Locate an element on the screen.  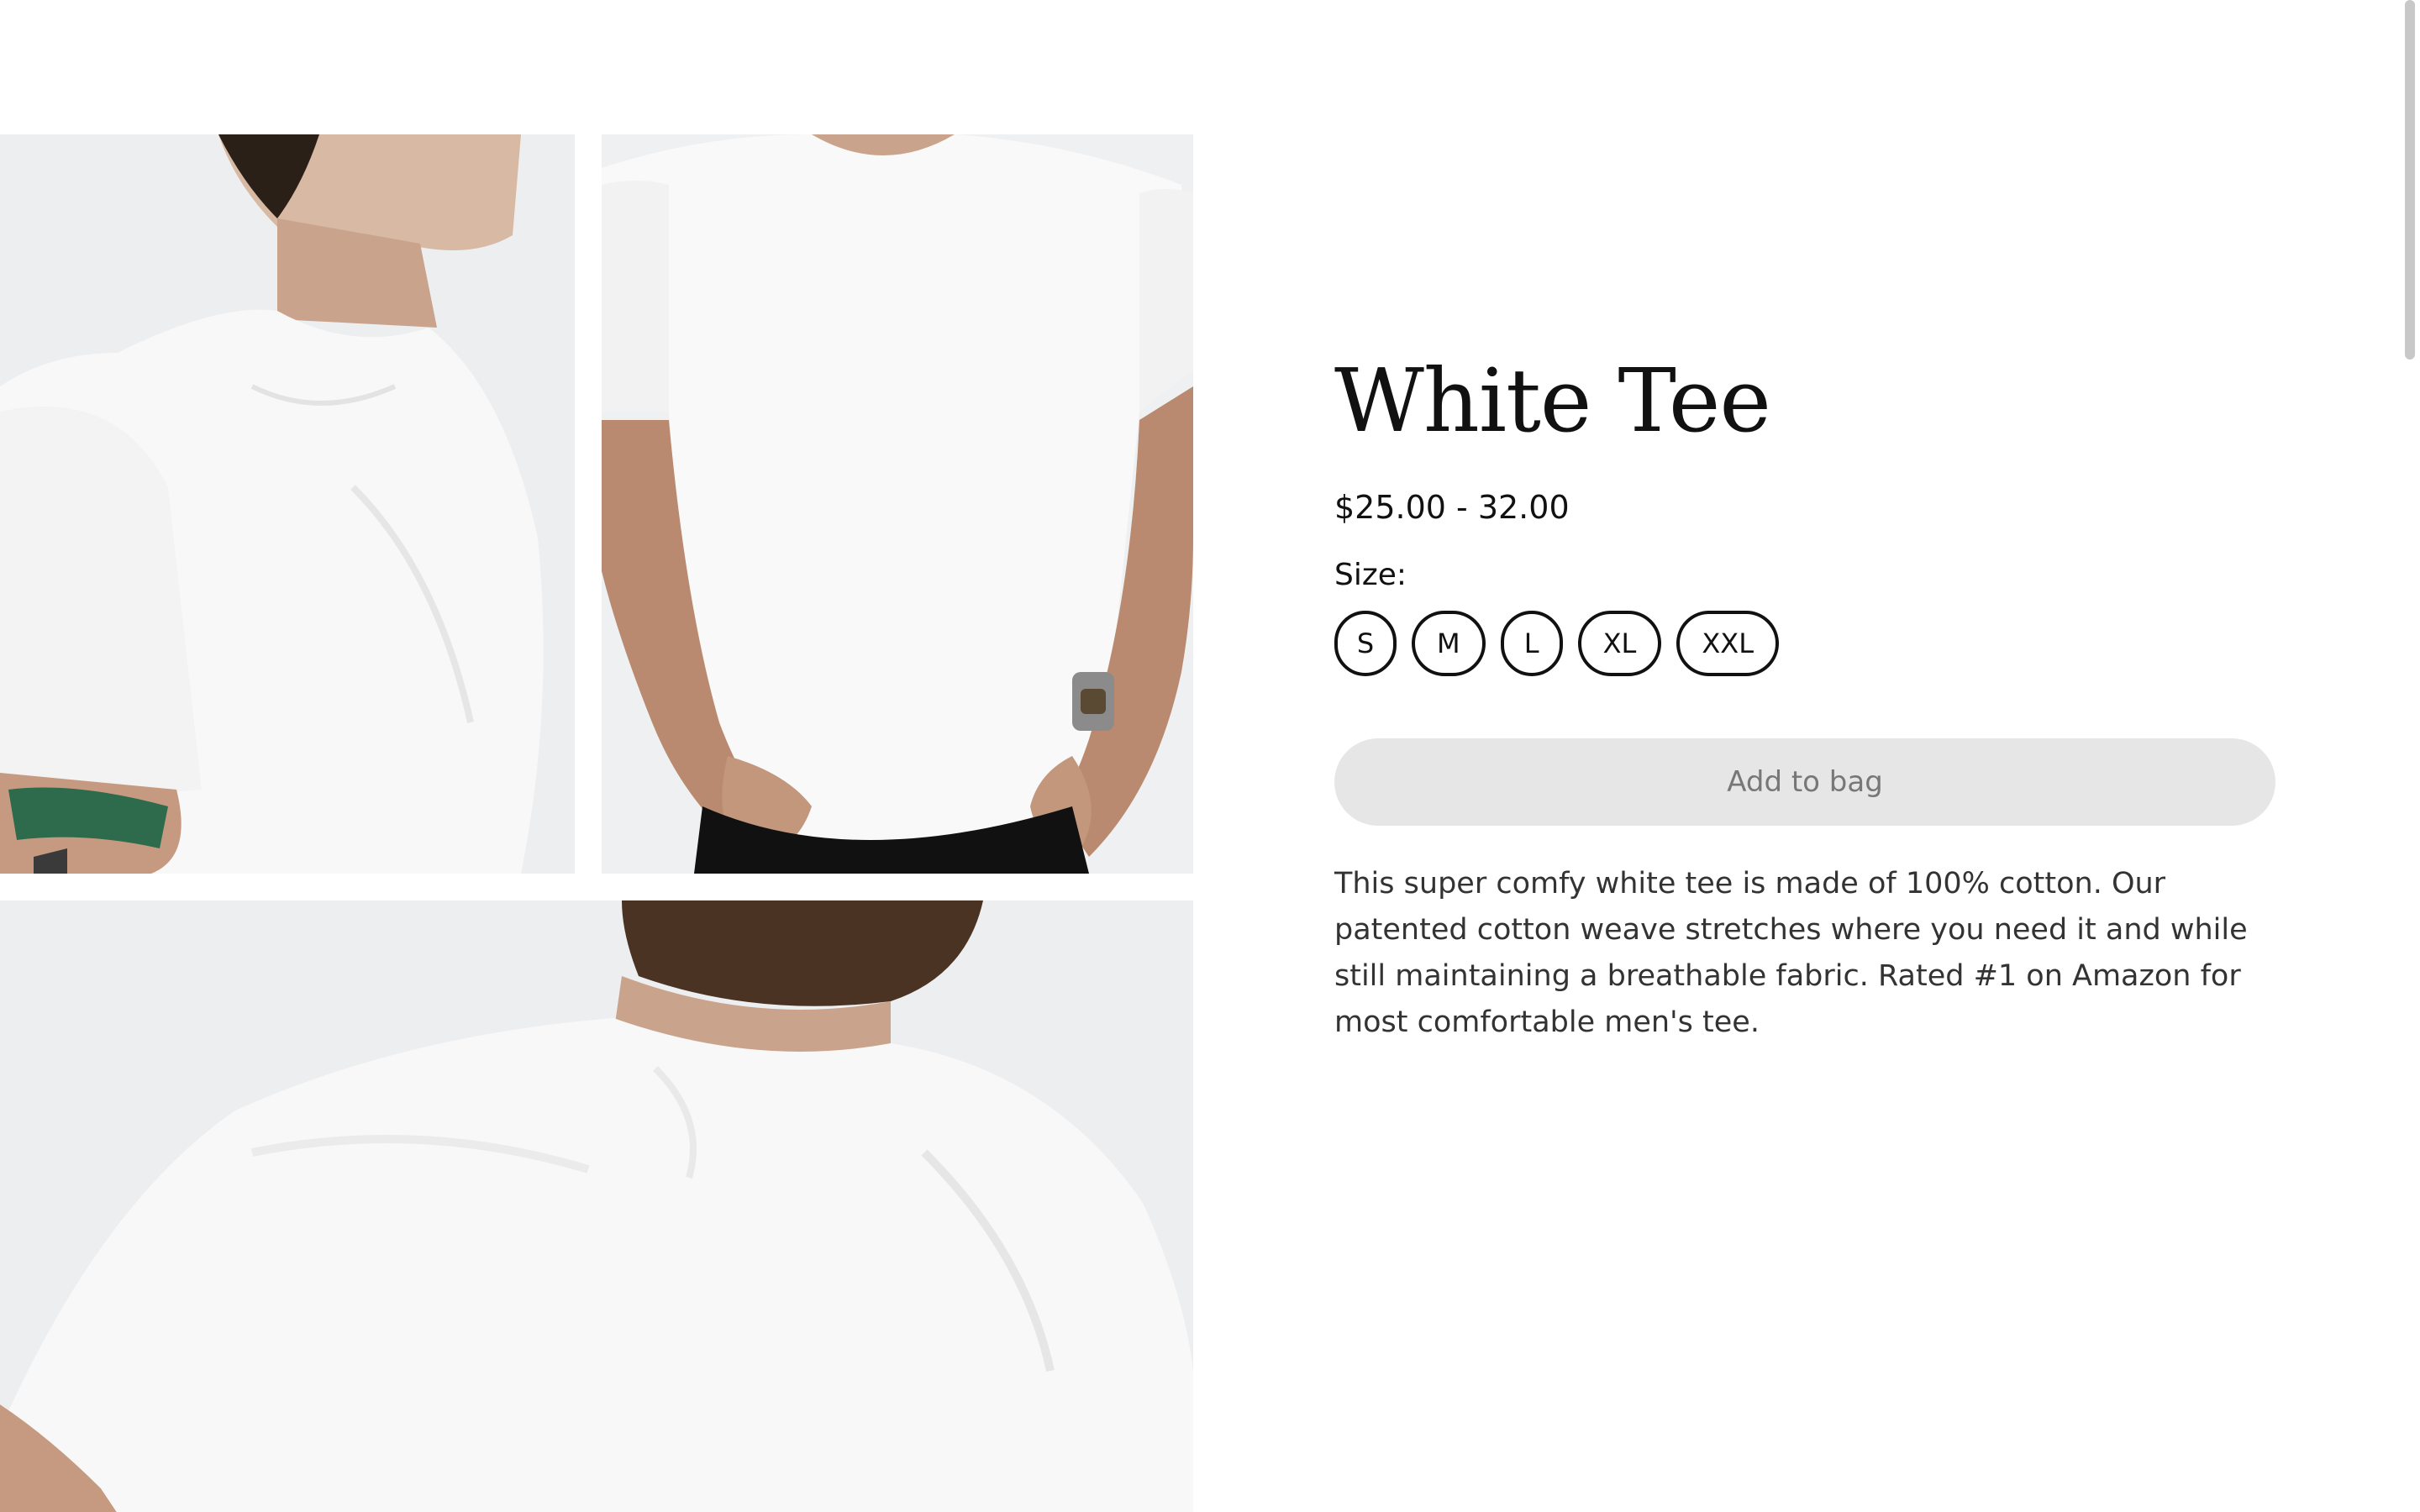
size-option-m: M is located at coordinates (1449, 644).